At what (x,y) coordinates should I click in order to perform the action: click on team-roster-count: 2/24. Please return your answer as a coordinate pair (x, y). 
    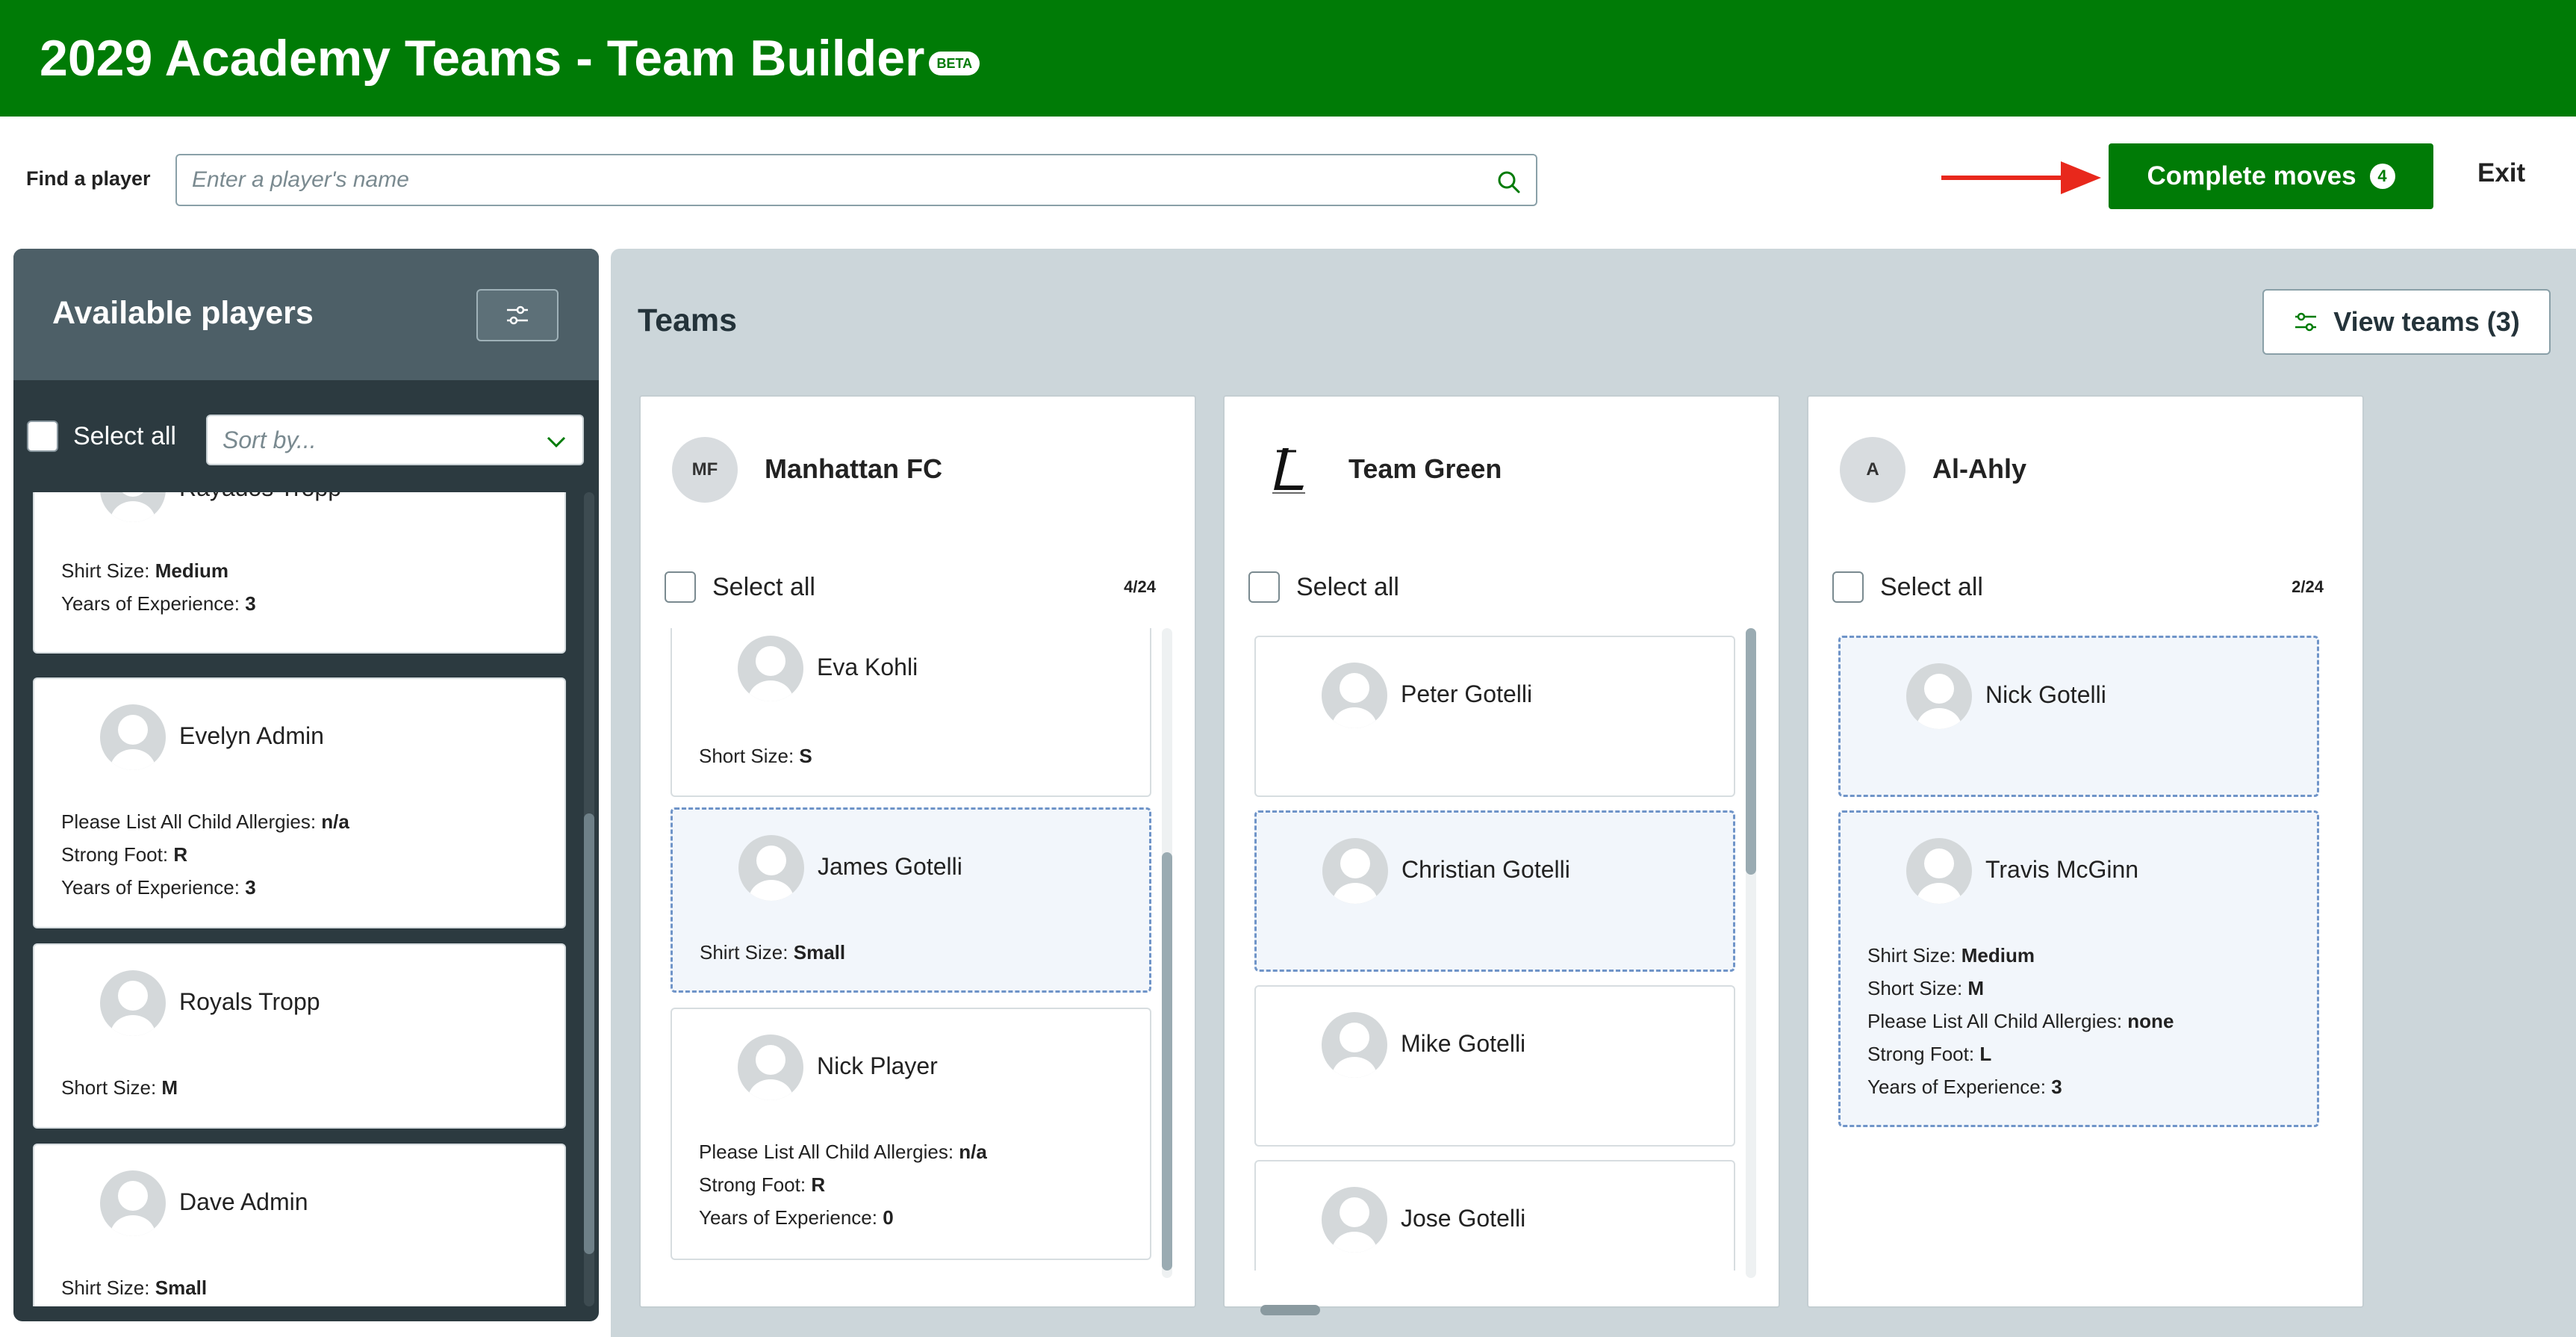
    Looking at the image, I should click on (2308, 586).